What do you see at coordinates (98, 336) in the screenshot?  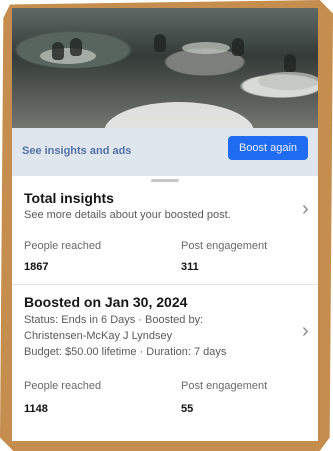 I see `boosted-by-name: Christensen-McKay J Lyndsey` at bounding box center [98, 336].